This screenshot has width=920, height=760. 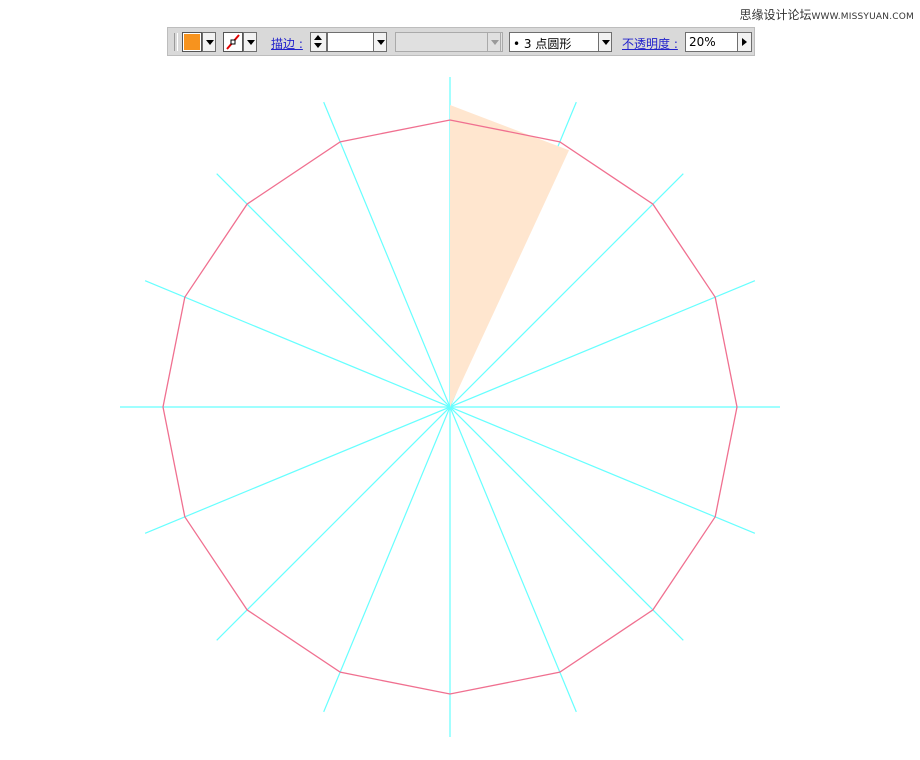 I want to click on selected-wedge, so click(x=509, y=256).